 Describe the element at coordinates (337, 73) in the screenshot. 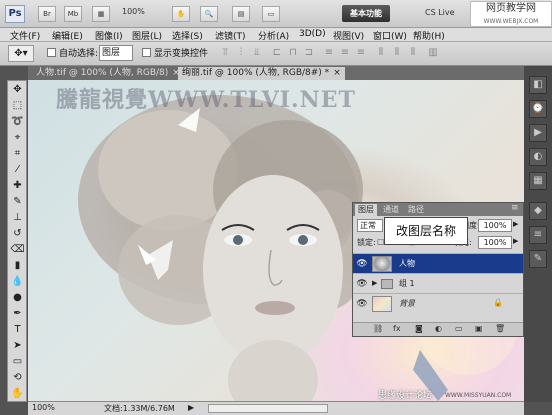

I see `close-icon: ×` at that location.